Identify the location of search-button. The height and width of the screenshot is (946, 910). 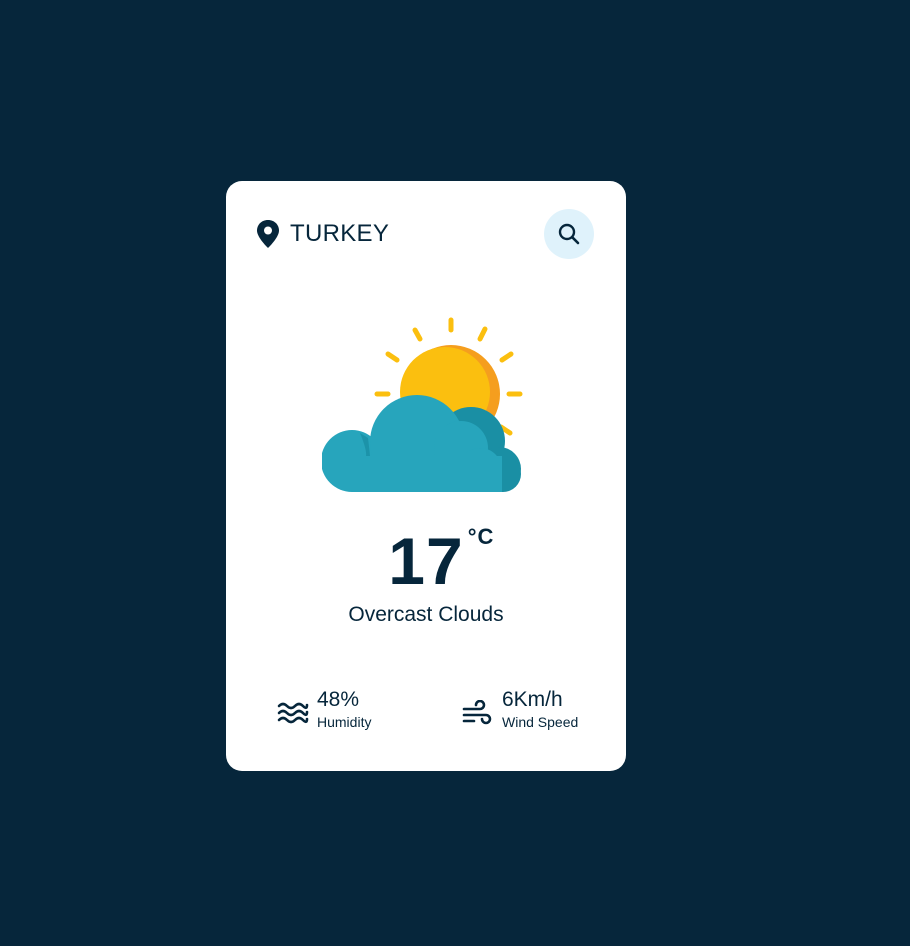
(569, 234).